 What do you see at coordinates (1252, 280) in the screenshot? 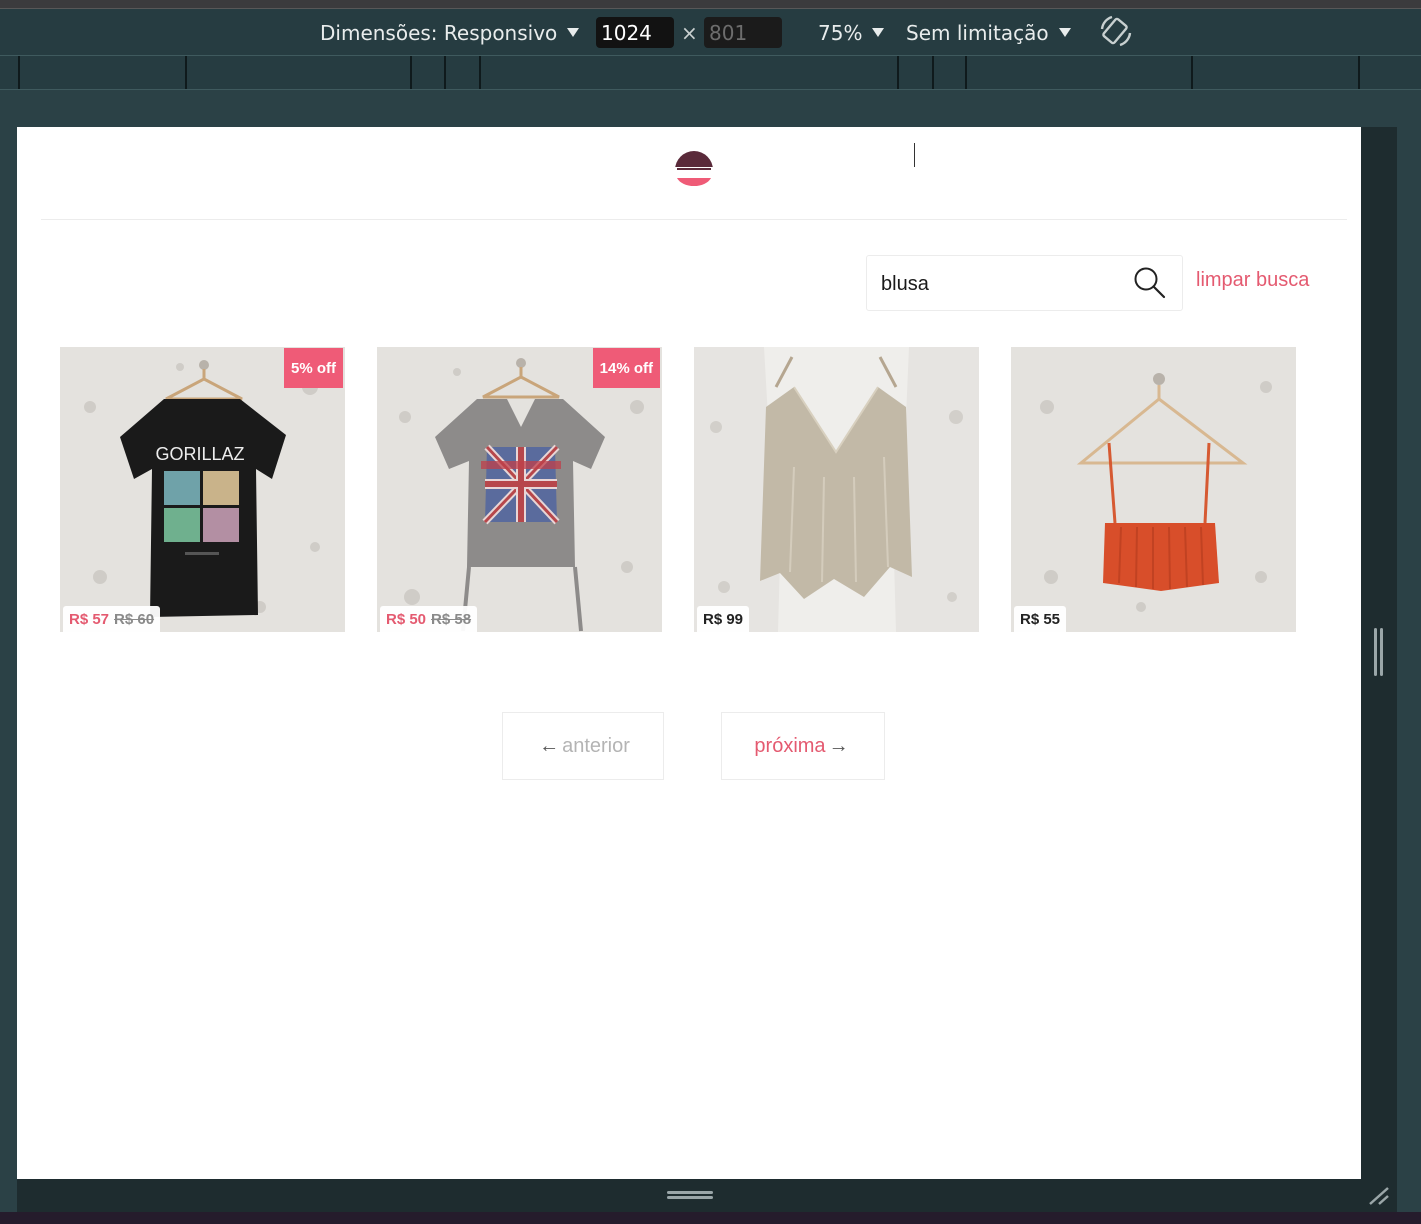
I see `clear-search-link: limpar busca` at bounding box center [1252, 280].